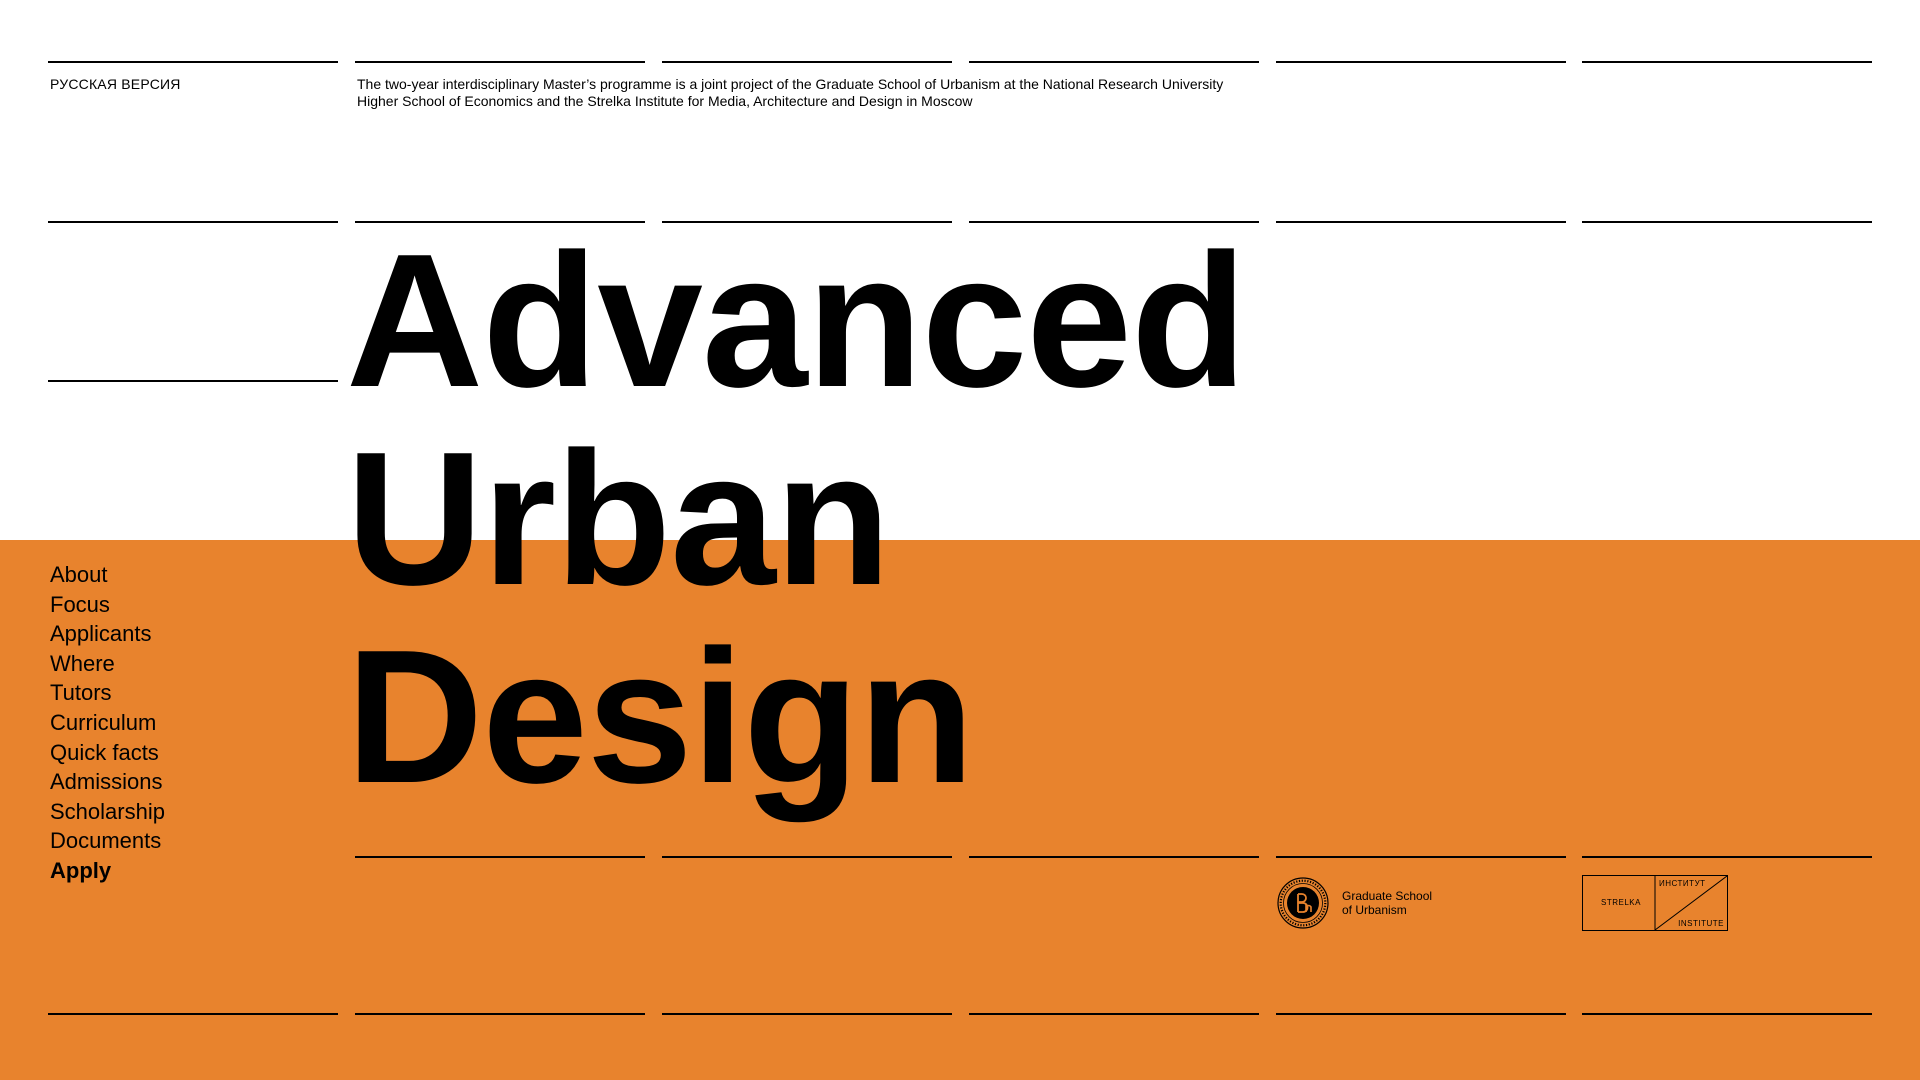 Image resolution: width=1920 pixels, height=1080 pixels. What do you see at coordinates (618, 519) in the screenshot?
I see `page-title-line-2: Urban` at bounding box center [618, 519].